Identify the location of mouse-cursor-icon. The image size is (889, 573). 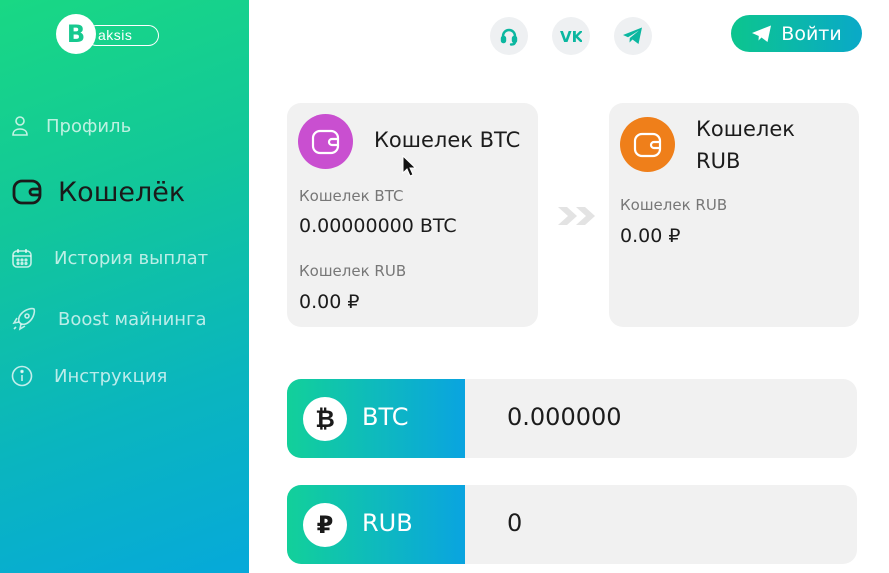
(409, 166).